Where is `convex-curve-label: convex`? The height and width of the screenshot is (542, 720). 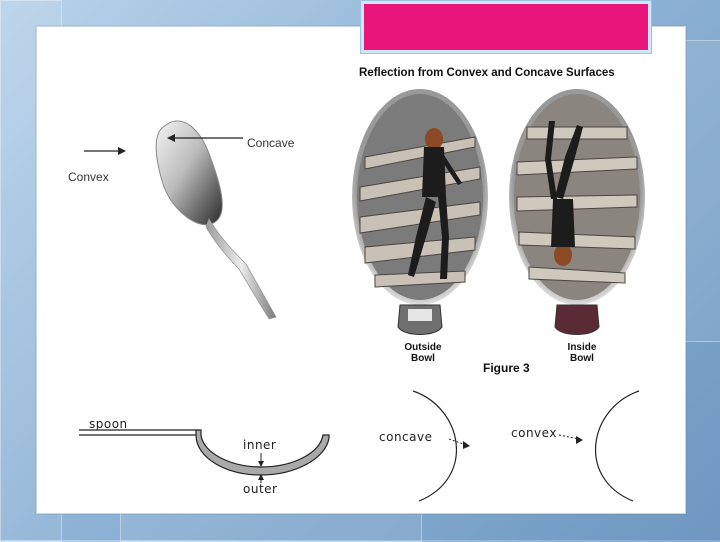 convex-curve-label: convex is located at coordinates (534, 433).